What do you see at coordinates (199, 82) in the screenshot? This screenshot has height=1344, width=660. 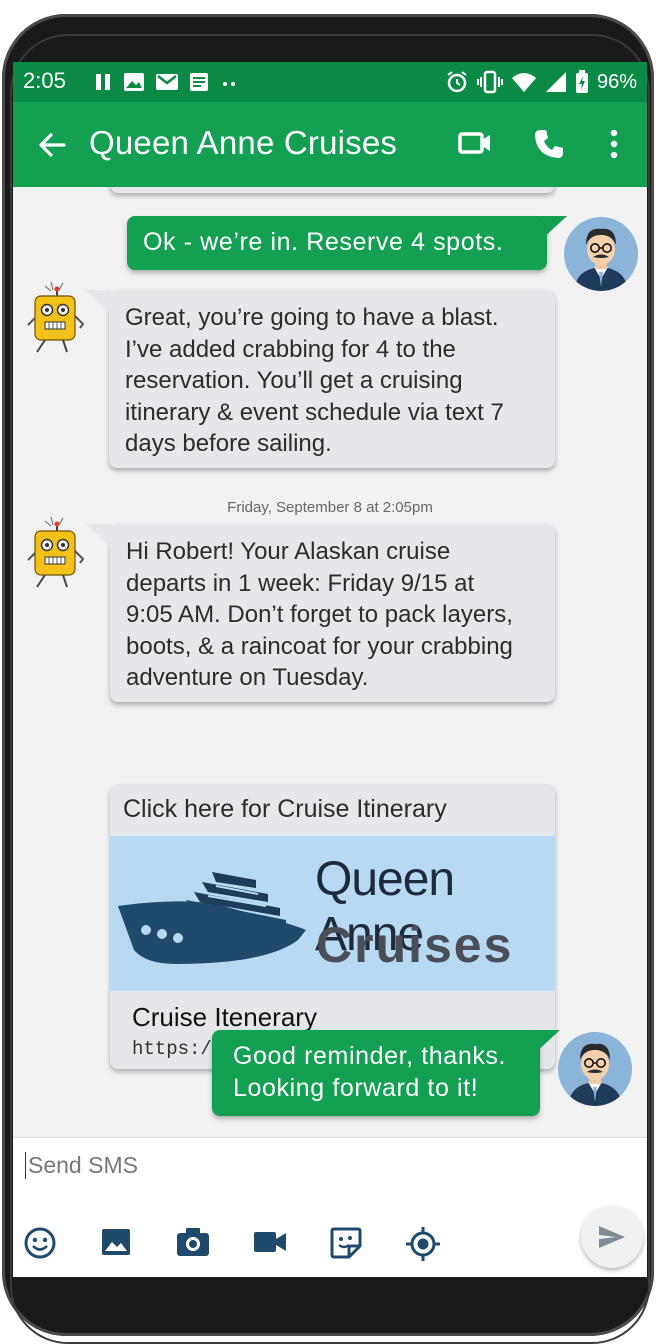 I see `notes-icon` at bounding box center [199, 82].